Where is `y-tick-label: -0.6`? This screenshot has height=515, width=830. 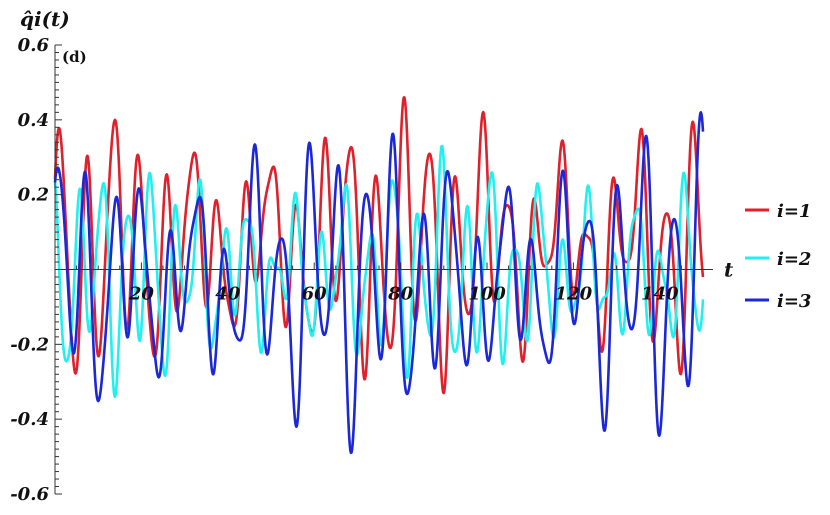
y-tick-label: -0.6 is located at coordinates (29, 494).